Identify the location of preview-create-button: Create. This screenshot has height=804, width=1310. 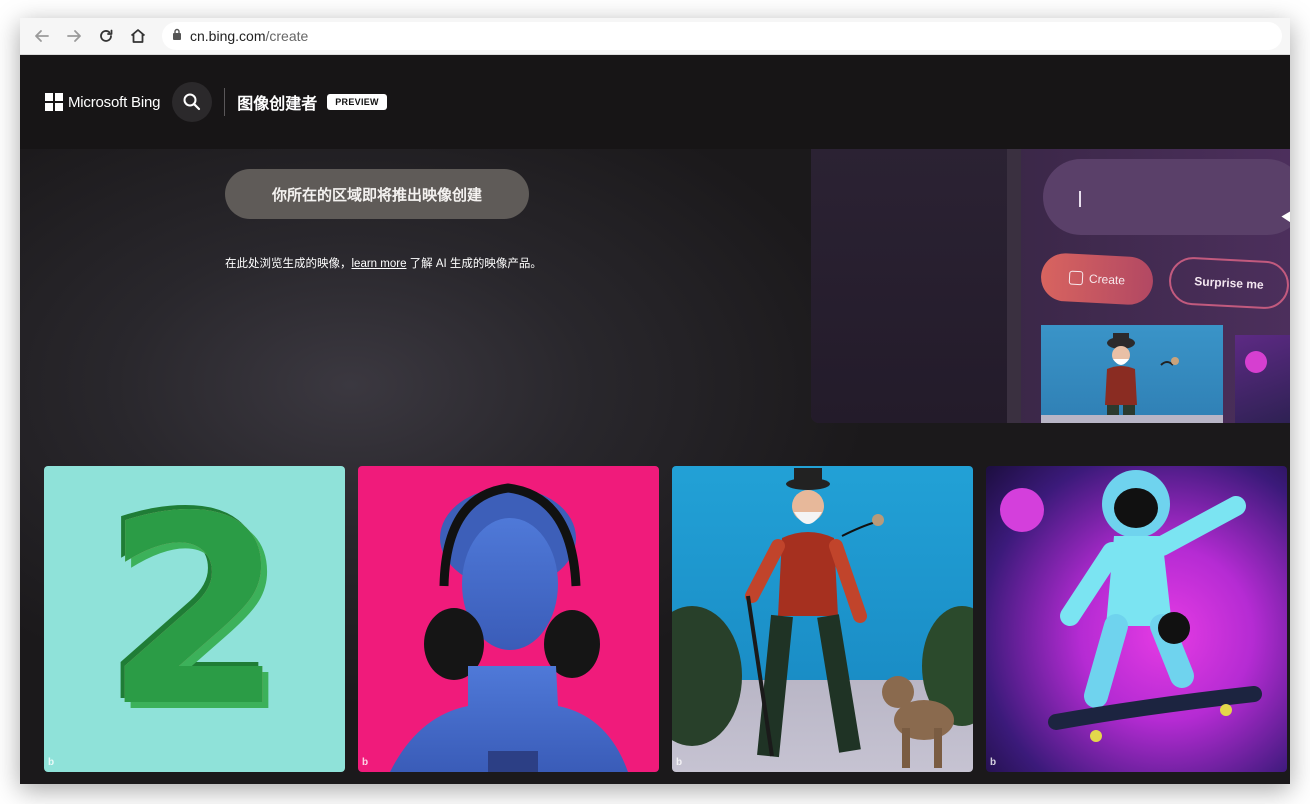
(1097, 279).